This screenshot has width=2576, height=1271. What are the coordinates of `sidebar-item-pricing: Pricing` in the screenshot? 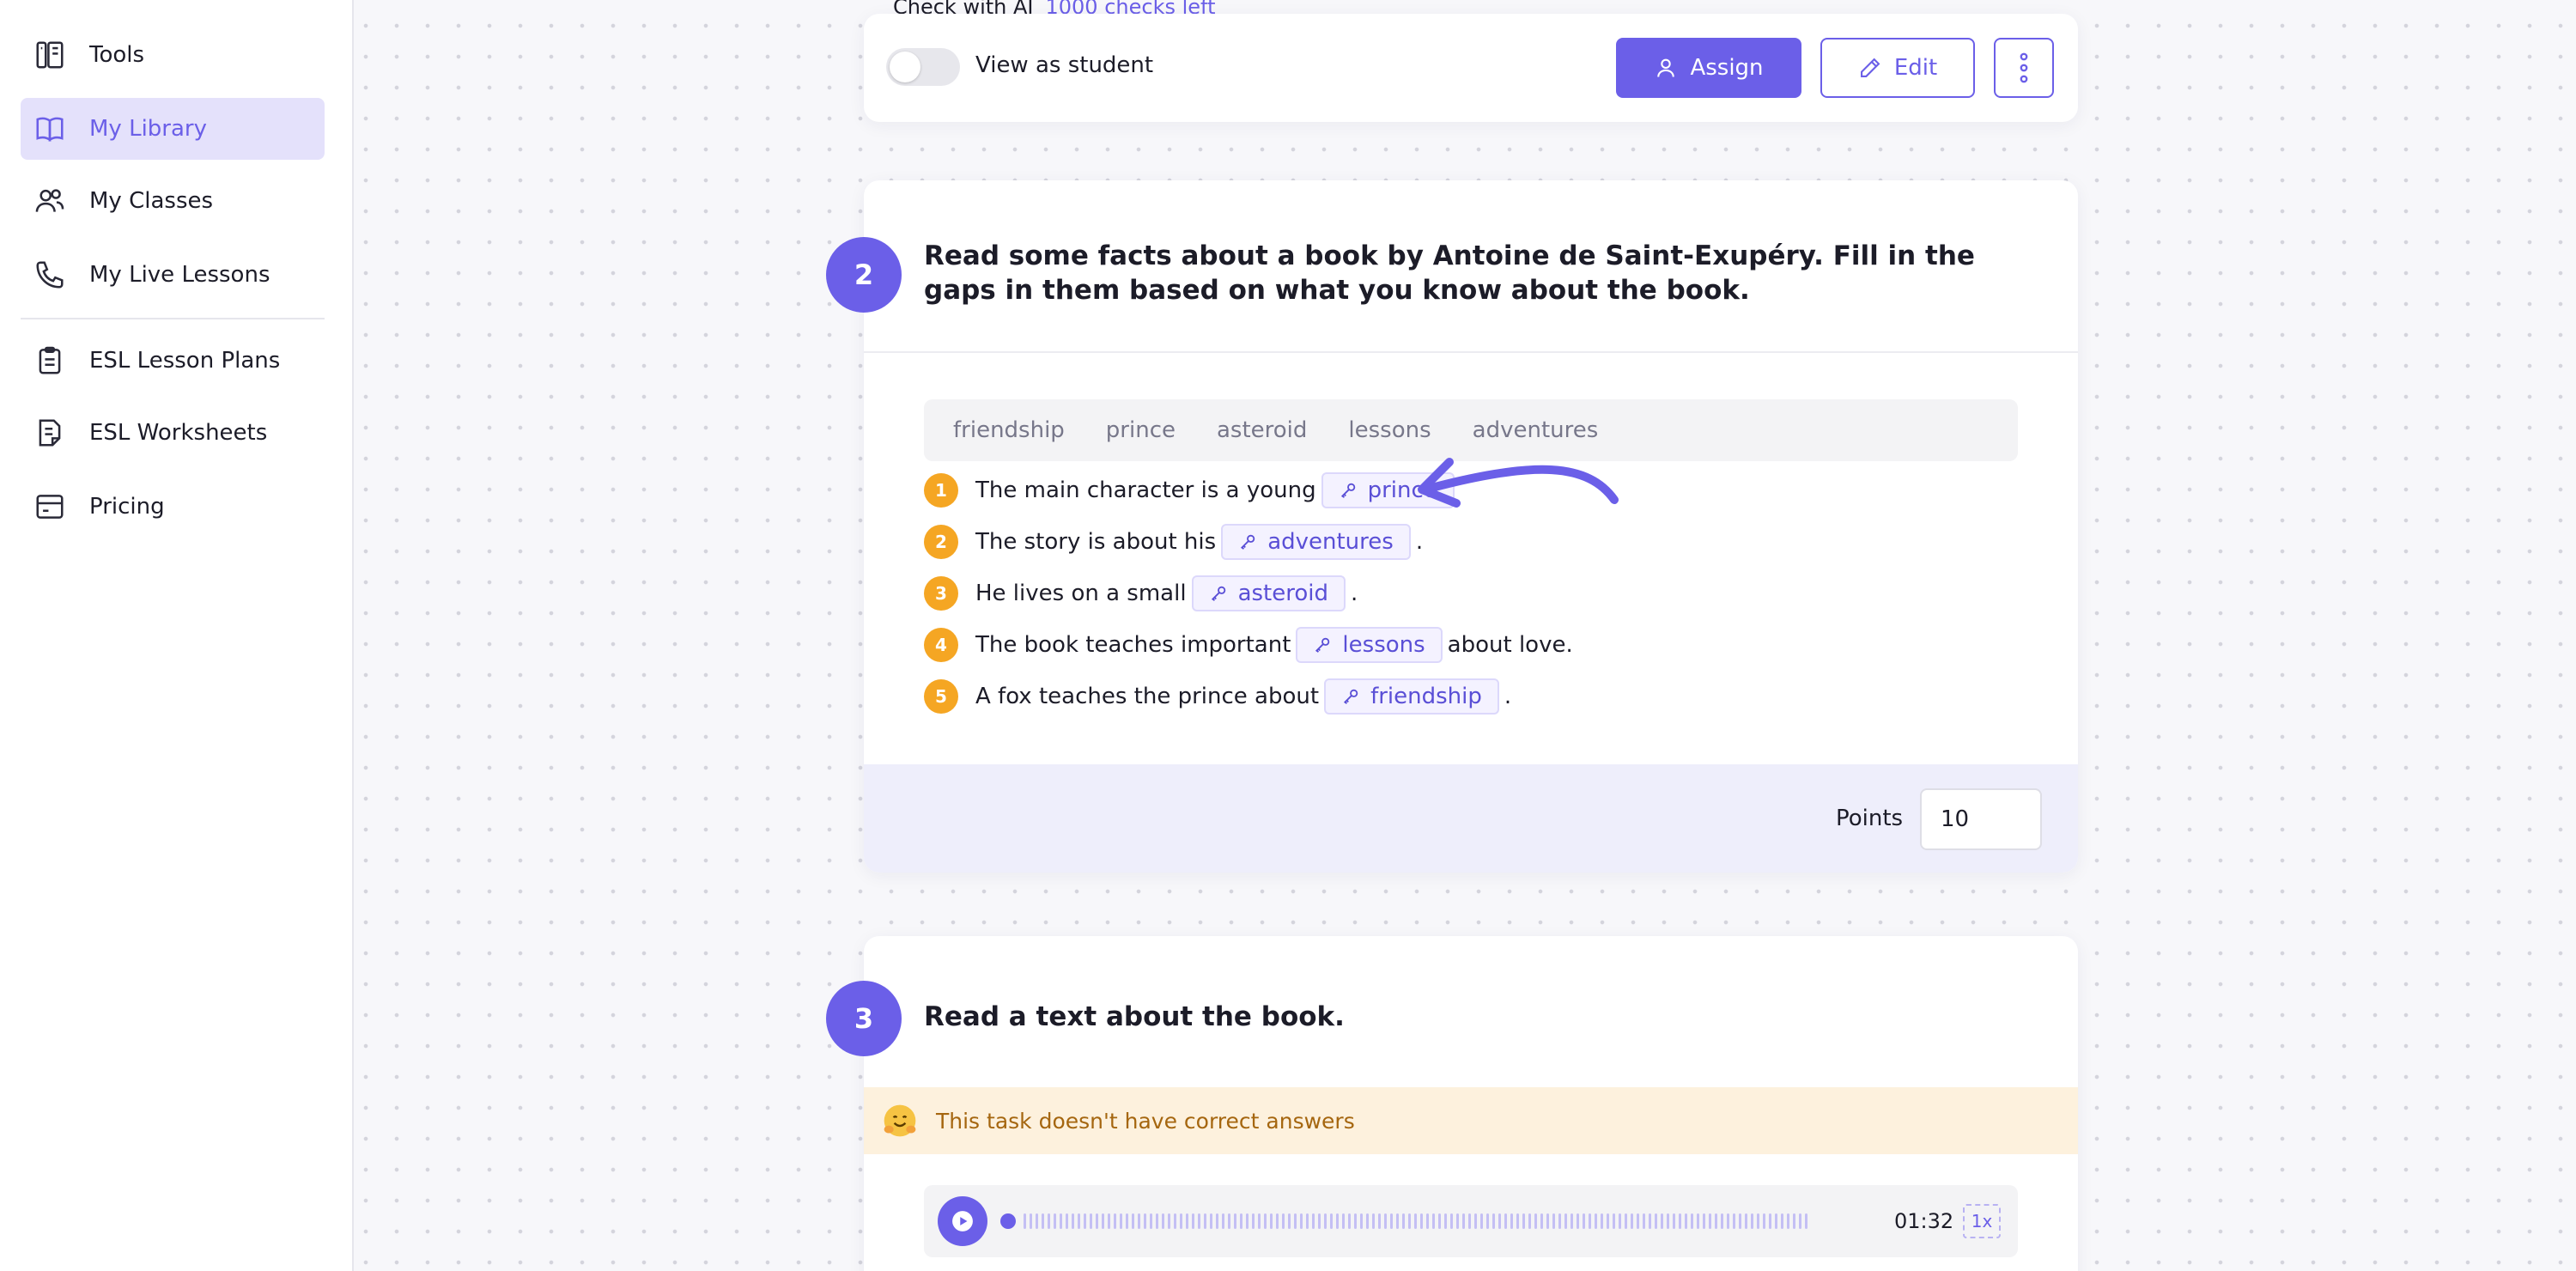 It's located at (173, 507).